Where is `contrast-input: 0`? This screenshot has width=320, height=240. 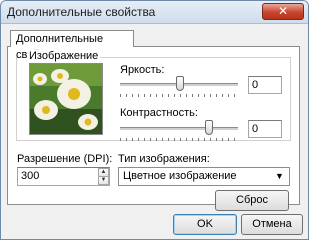
contrast-input: 0 is located at coordinates (265, 129).